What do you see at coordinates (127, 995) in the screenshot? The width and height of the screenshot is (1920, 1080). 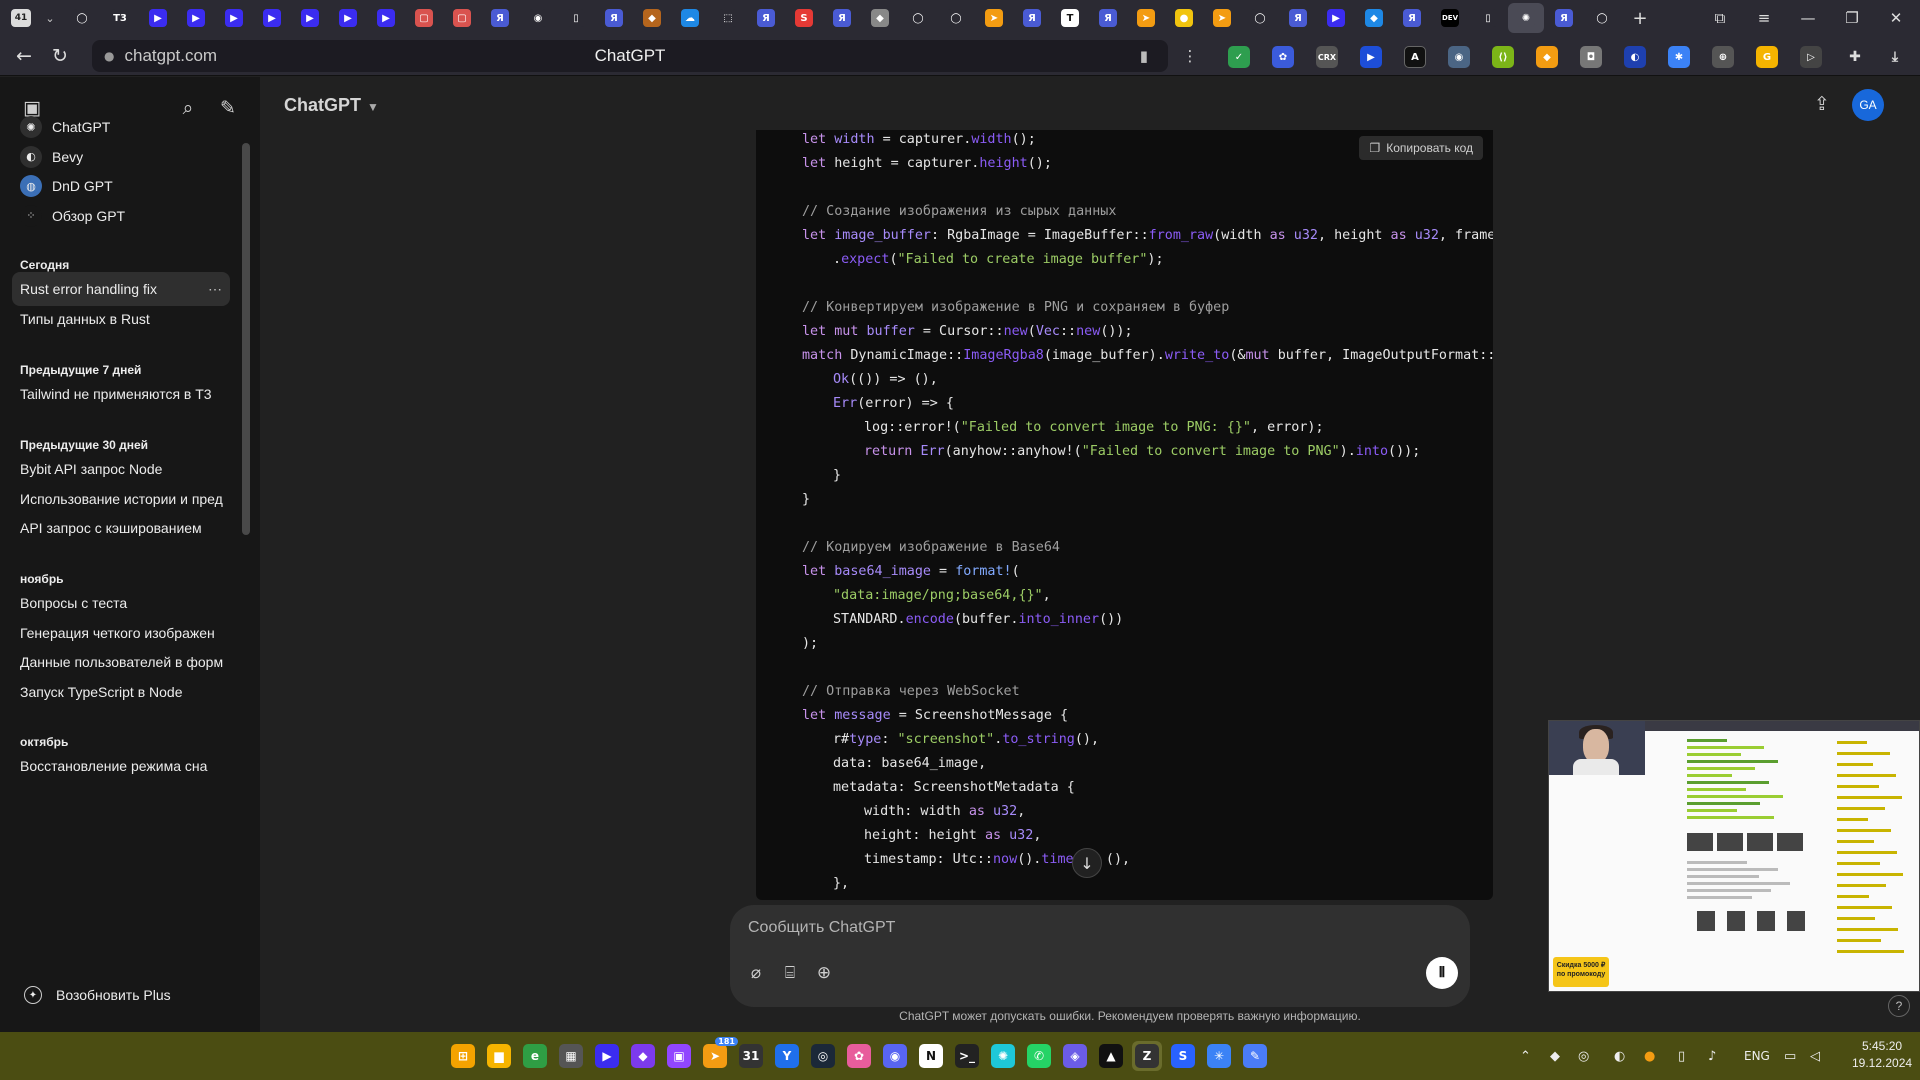 I see `renew-plus-button: ✦ Возобновить Plus` at bounding box center [127, 995].